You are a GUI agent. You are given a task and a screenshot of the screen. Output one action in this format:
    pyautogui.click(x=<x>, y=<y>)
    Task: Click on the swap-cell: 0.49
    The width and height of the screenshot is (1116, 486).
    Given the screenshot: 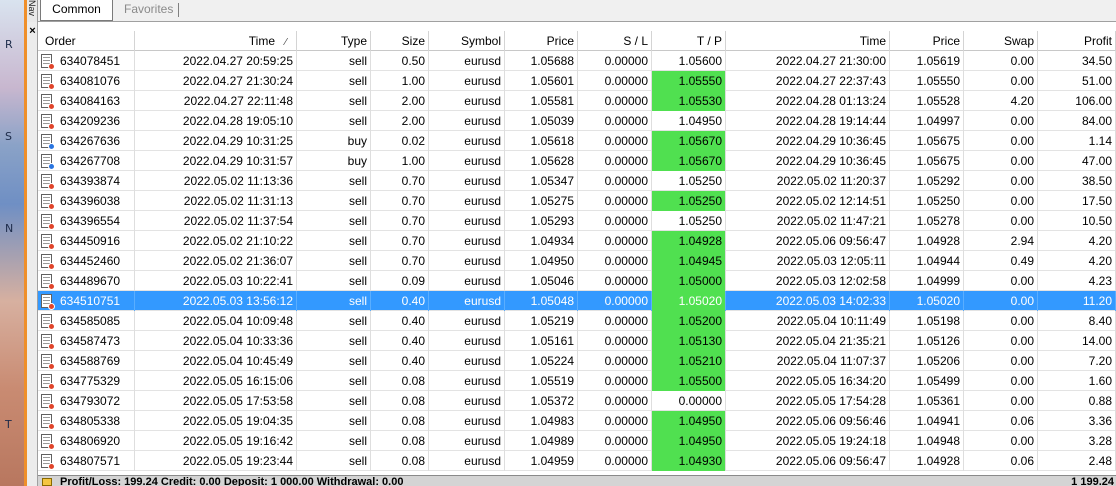 What is the action you would take?
    pyautogui.click(x=1001, y=261)
    